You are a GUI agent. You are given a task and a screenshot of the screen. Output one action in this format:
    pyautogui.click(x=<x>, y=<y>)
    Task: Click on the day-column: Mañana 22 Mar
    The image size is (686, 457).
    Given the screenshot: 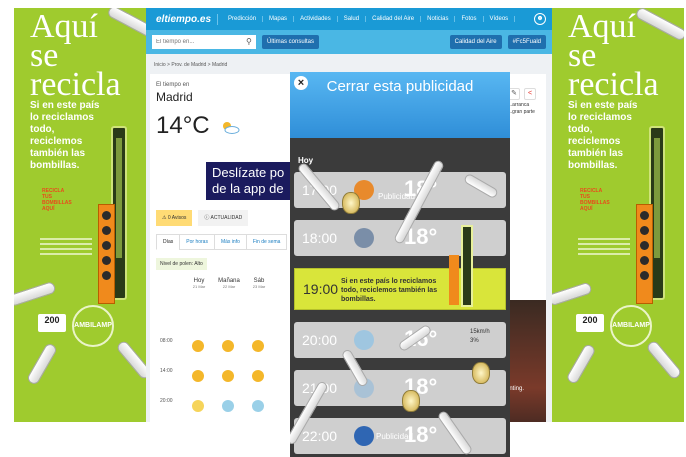 What is the action you would take?
    pyautogui.click(x=229, y=283)
    